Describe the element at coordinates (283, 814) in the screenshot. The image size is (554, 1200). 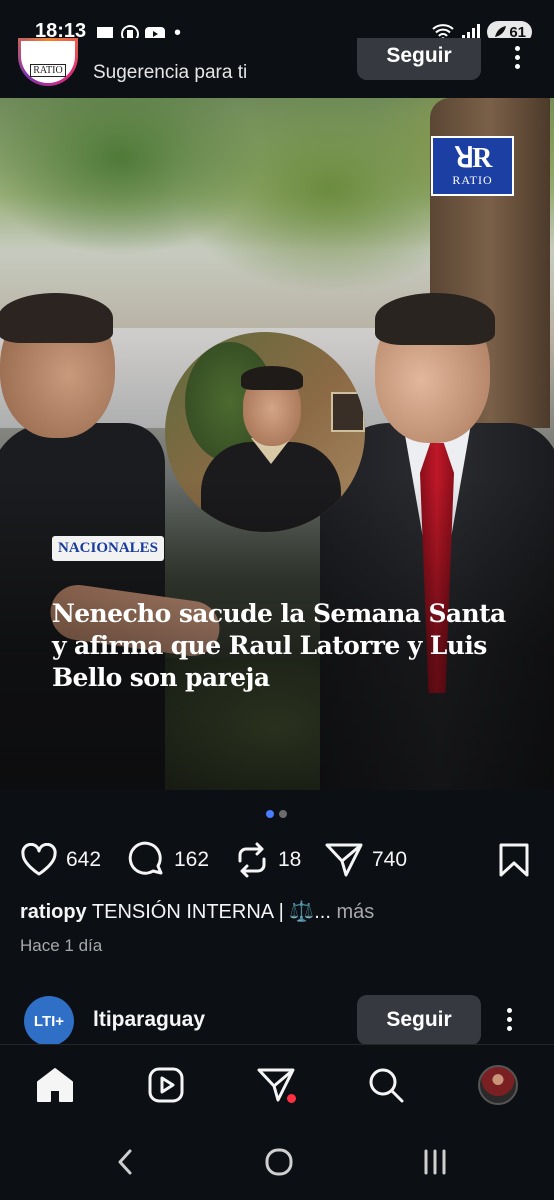
I see `carousel-dot` at that location.